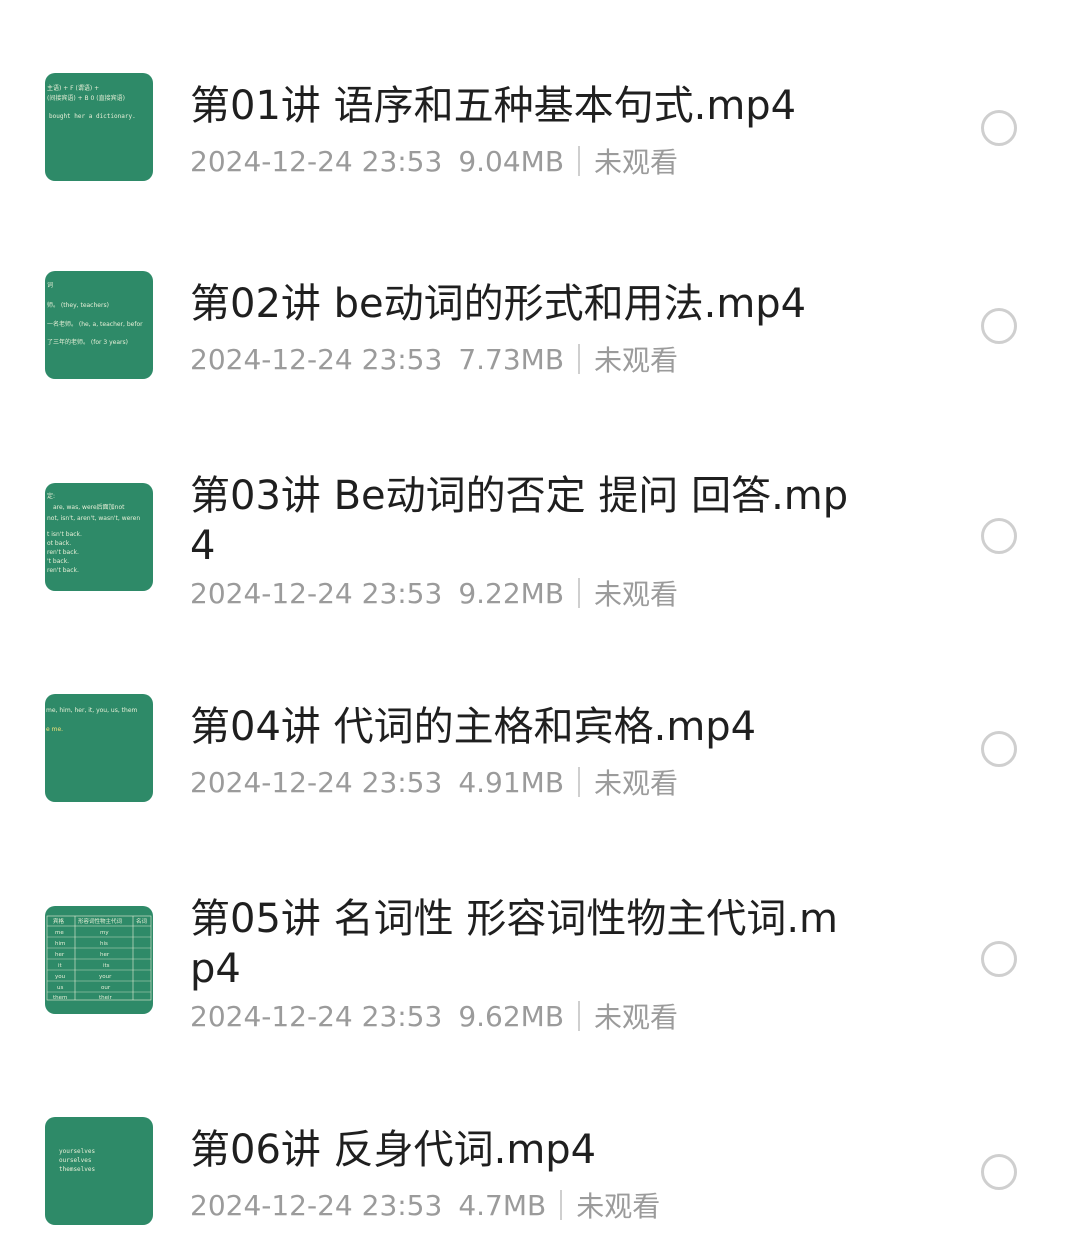 This screenshot has width=1080, height=1256. I want to click on file-meta: 2024-12-24 23:53 9.22MB 未观看, so click(434, 593).